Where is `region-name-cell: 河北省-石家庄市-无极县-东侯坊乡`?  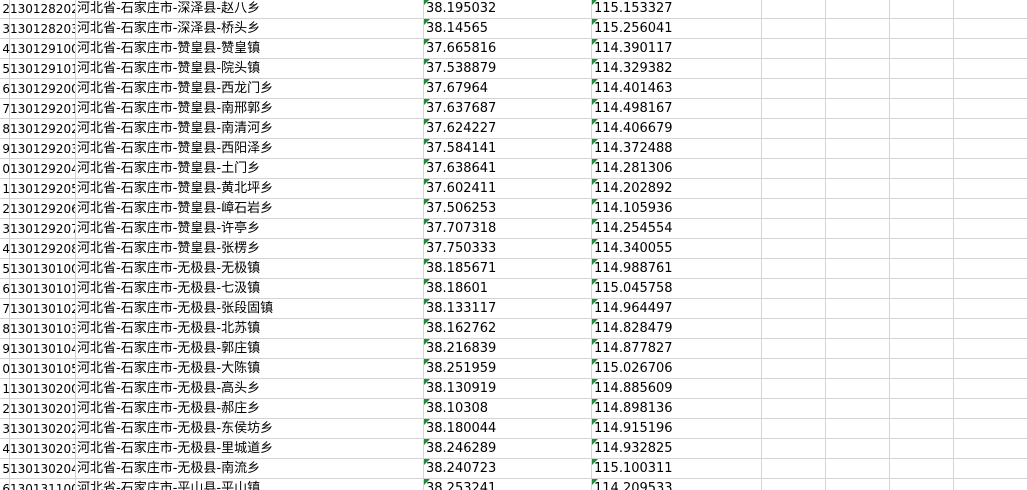
region-name-cell: 河北省-石家庄市-无极县-东侯坊乡 is located at coordinates (250, 429).